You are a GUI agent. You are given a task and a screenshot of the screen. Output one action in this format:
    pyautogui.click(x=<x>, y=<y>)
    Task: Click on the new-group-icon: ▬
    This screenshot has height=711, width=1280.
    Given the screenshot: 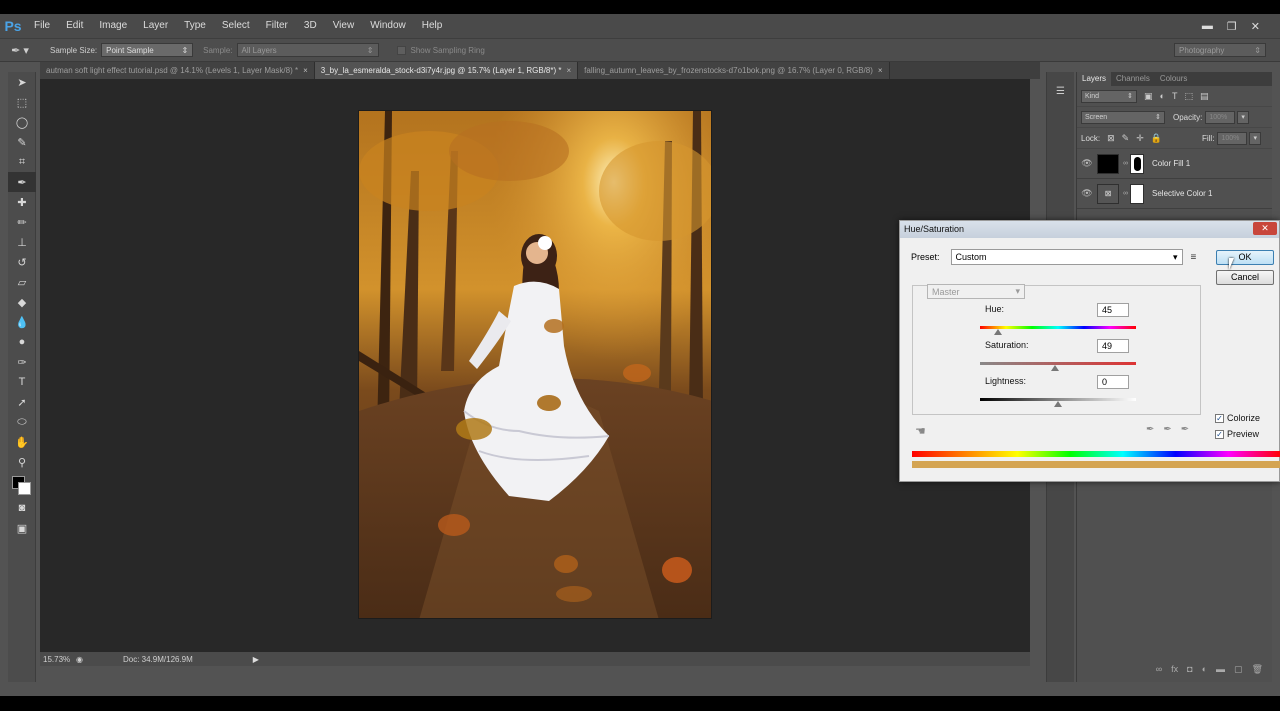 What is the action you would take?
    pyautogui.click(x=1220, y=671)
    